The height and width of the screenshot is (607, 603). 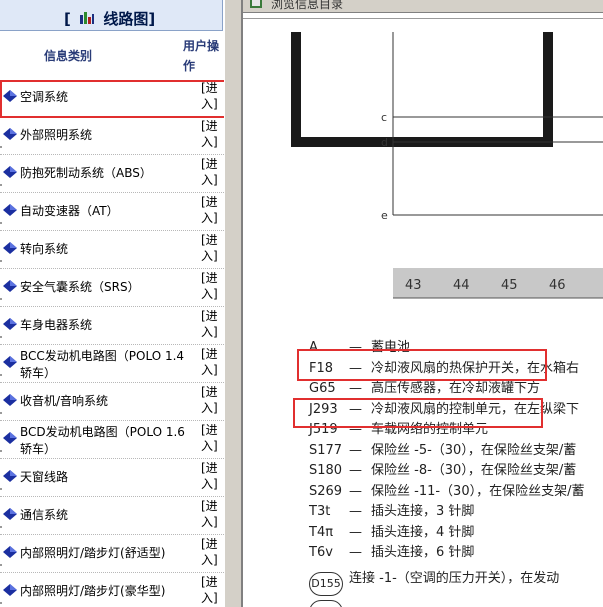 I want to click on list-item: 内部照明灯/踏步灯(豪华型) [进入], so click(x=112, y=589).